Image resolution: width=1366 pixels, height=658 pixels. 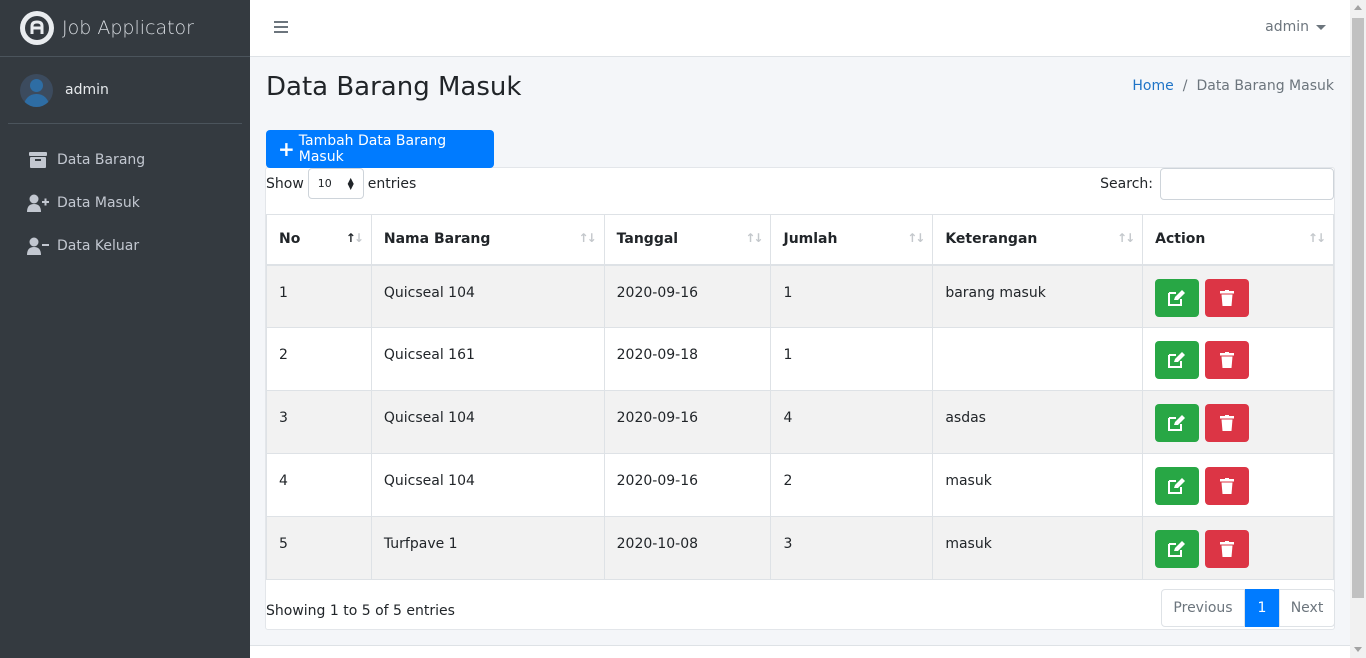 I want to click on archive-icon, so click(x=38, y=160).